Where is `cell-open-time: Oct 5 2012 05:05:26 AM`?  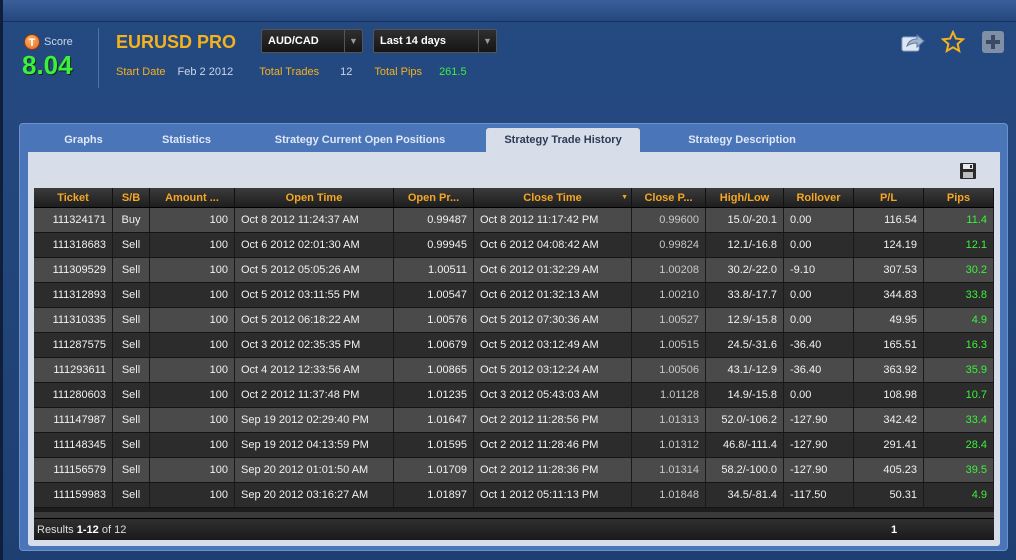
cell-open-time: Oct 5 2012 05:05:26 AM is located at coordinates (314, 270).